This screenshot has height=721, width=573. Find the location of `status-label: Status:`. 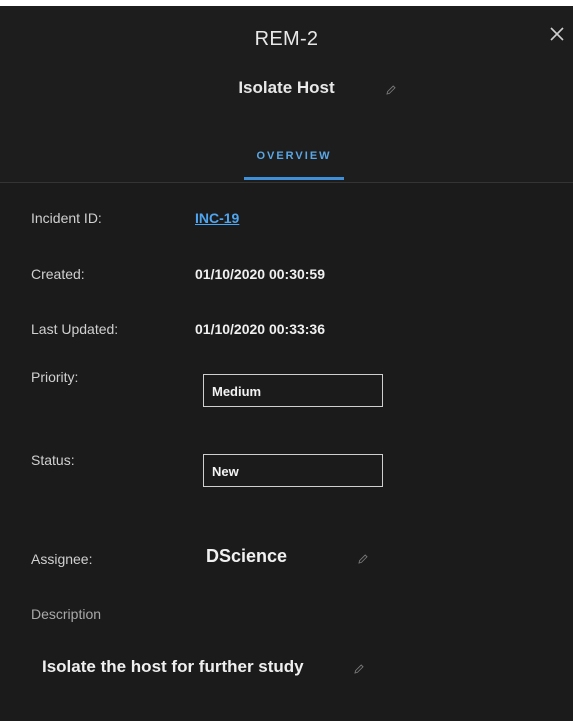

status-label: Status: is located at coordinates (53, 460).